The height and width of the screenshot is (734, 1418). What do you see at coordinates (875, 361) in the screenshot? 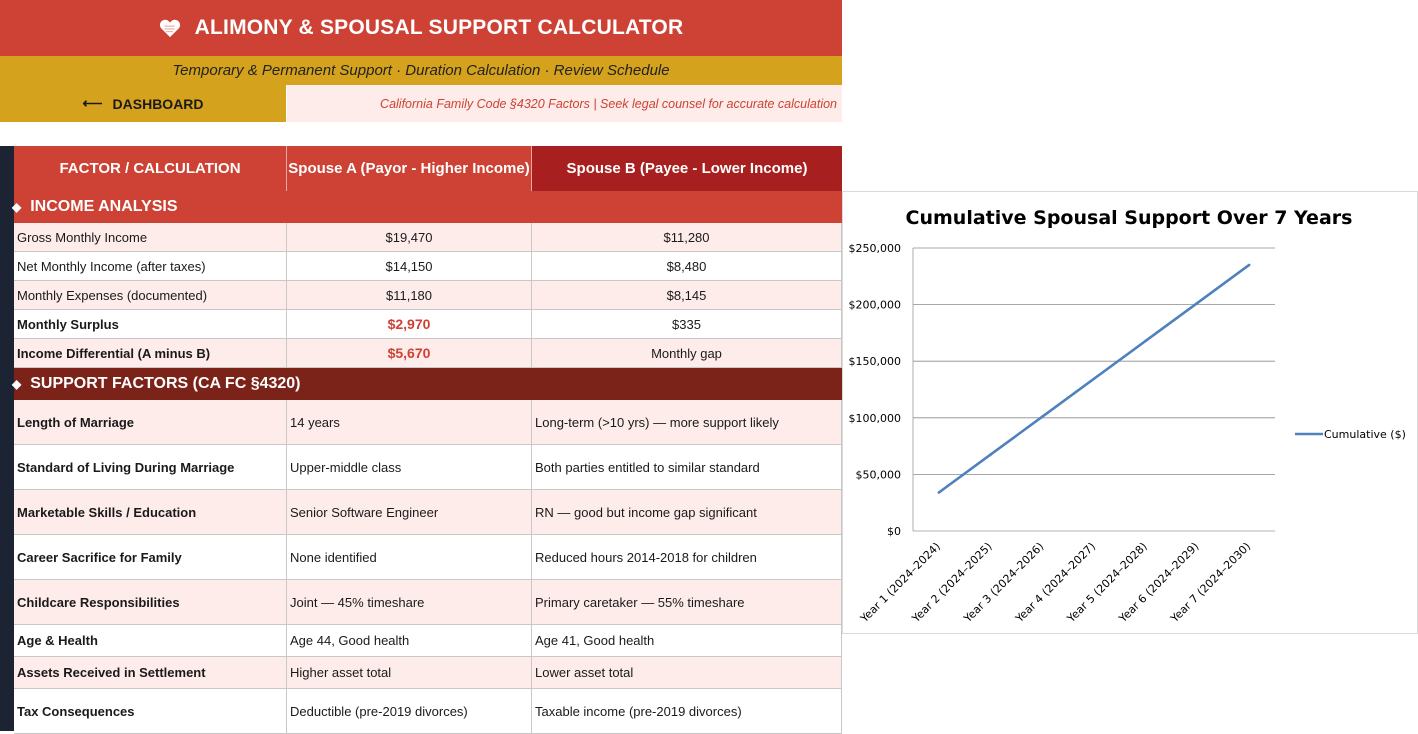
I see `y-tick-label: $150,000` at bounding box center [875, 361].